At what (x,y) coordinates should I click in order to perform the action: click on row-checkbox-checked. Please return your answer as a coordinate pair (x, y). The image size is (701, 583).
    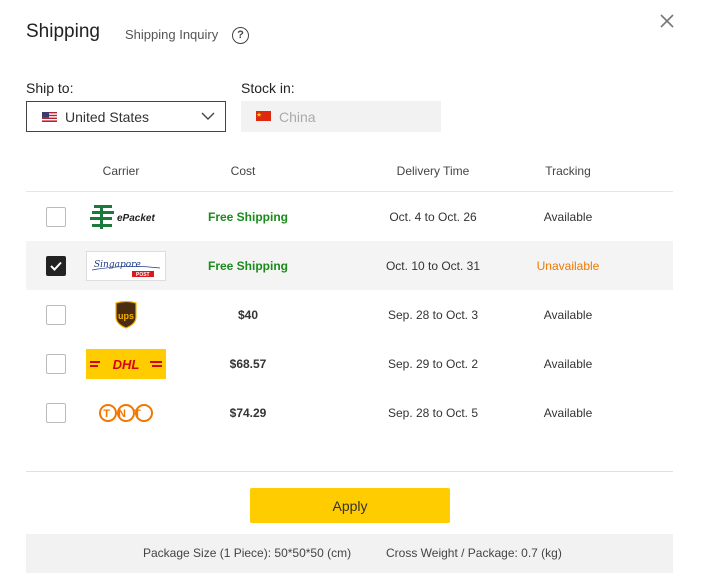
    Looking at the image, I should click on (56, 265).